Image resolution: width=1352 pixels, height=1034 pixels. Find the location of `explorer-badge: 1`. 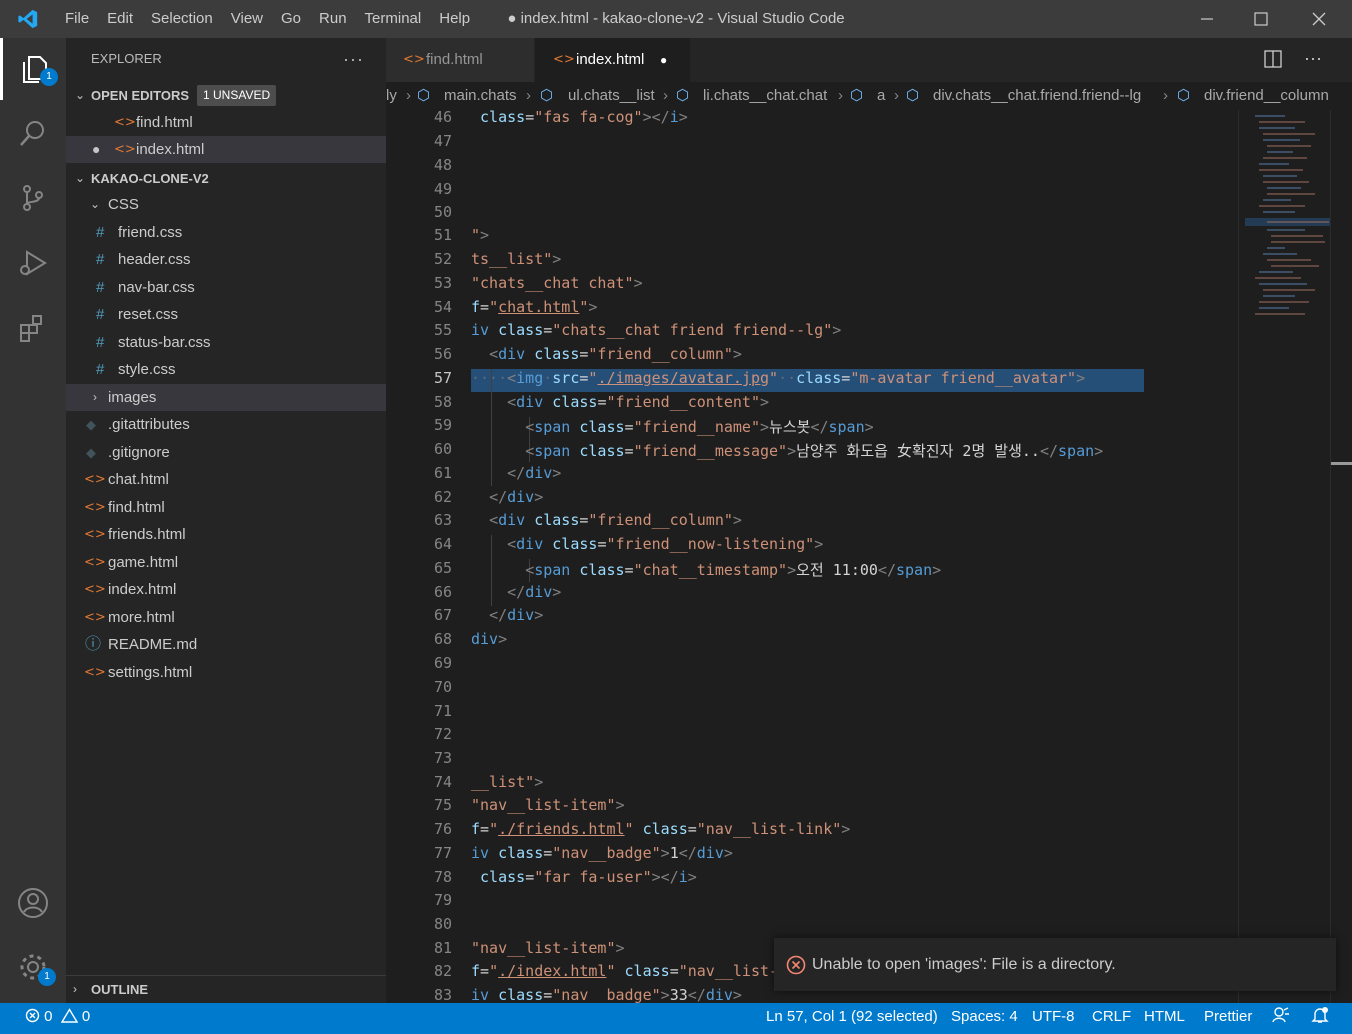

explorer-badge: 1 is located at coordinates (49, 77).